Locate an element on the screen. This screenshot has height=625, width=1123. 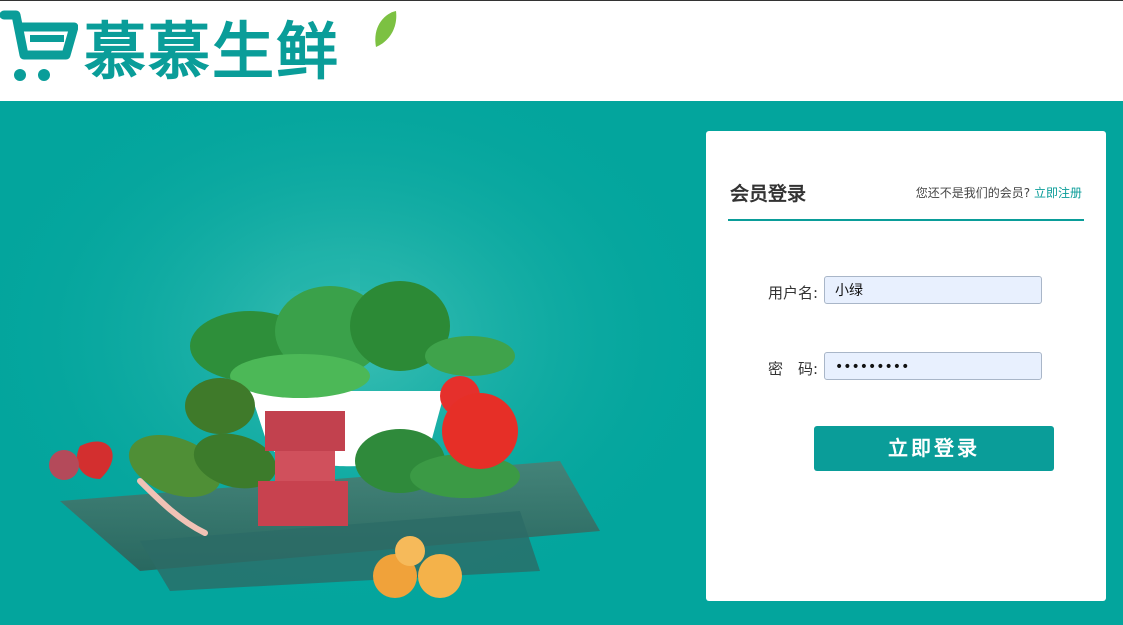
register-link: 立即注册 is located at coordinates (1058, 193).